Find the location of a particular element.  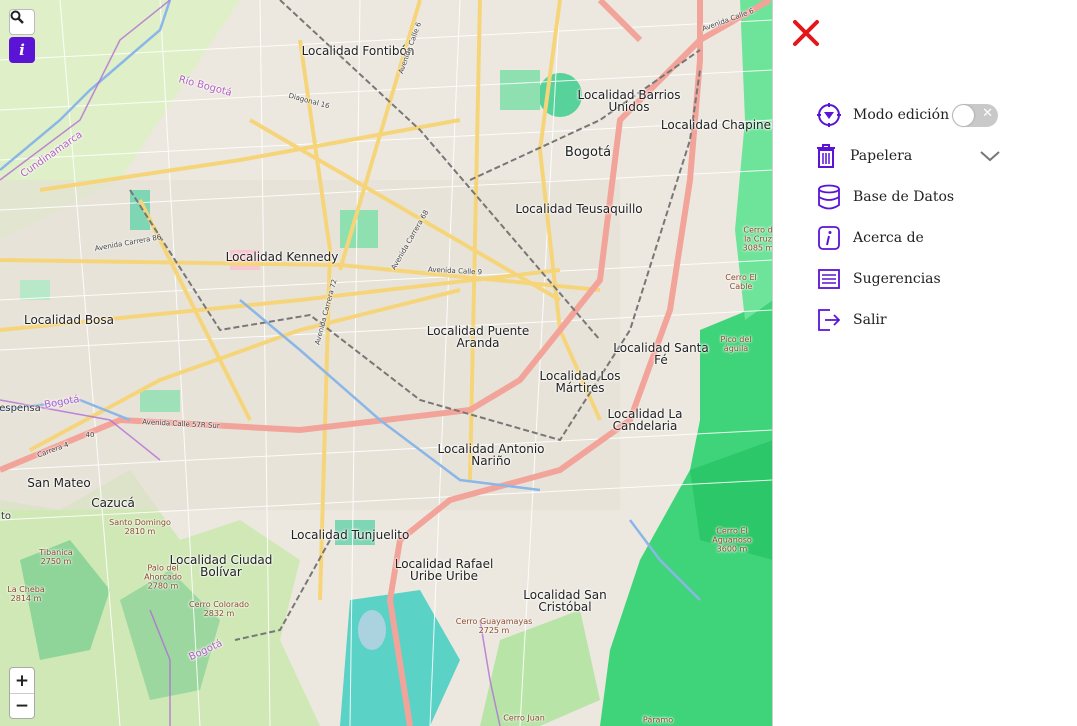

map-label-tunjuelito: Localidad Tunjuelito is located at coordinates (350, 535).